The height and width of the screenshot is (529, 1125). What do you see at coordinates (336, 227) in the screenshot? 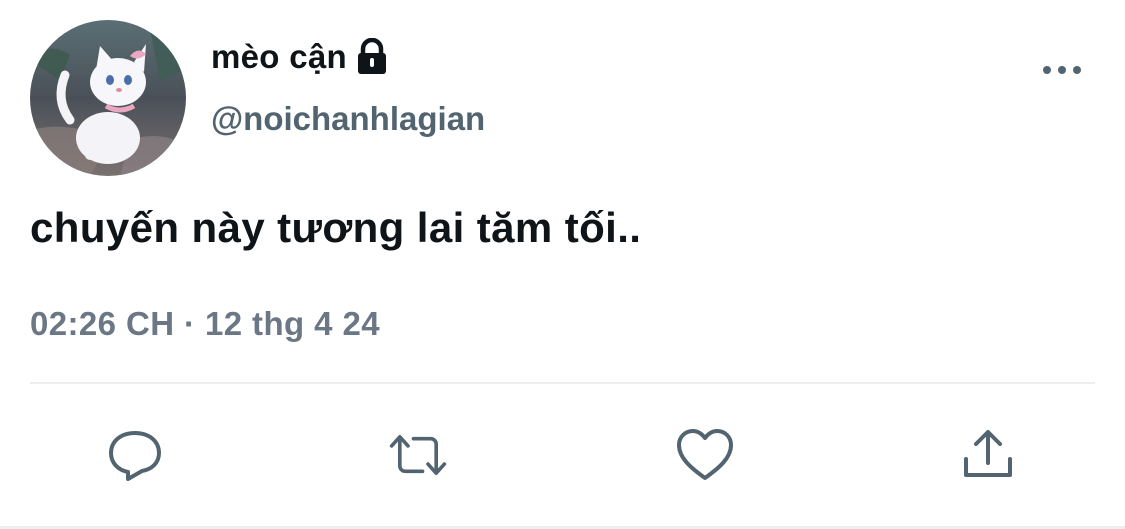
I see `tweet-text: chuyến này tương lai tăm tối..` at bounding box center [336, 227].